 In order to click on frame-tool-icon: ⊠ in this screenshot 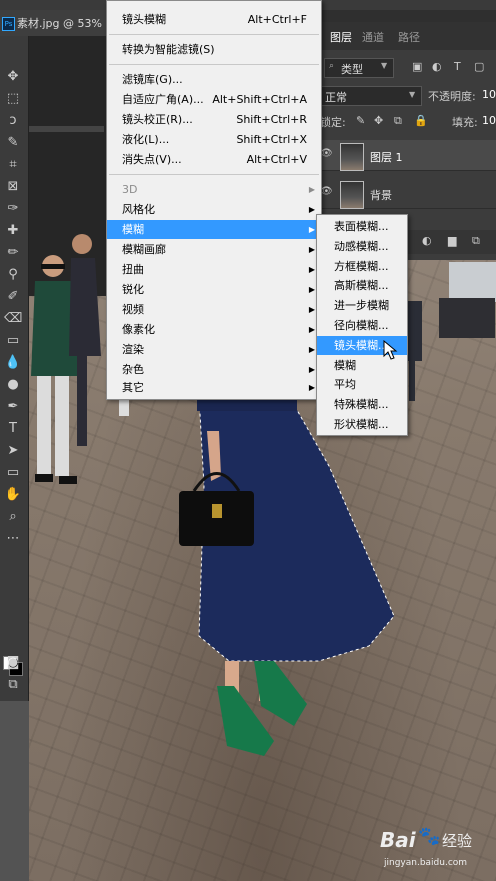, I will do `click(13, 187)`.